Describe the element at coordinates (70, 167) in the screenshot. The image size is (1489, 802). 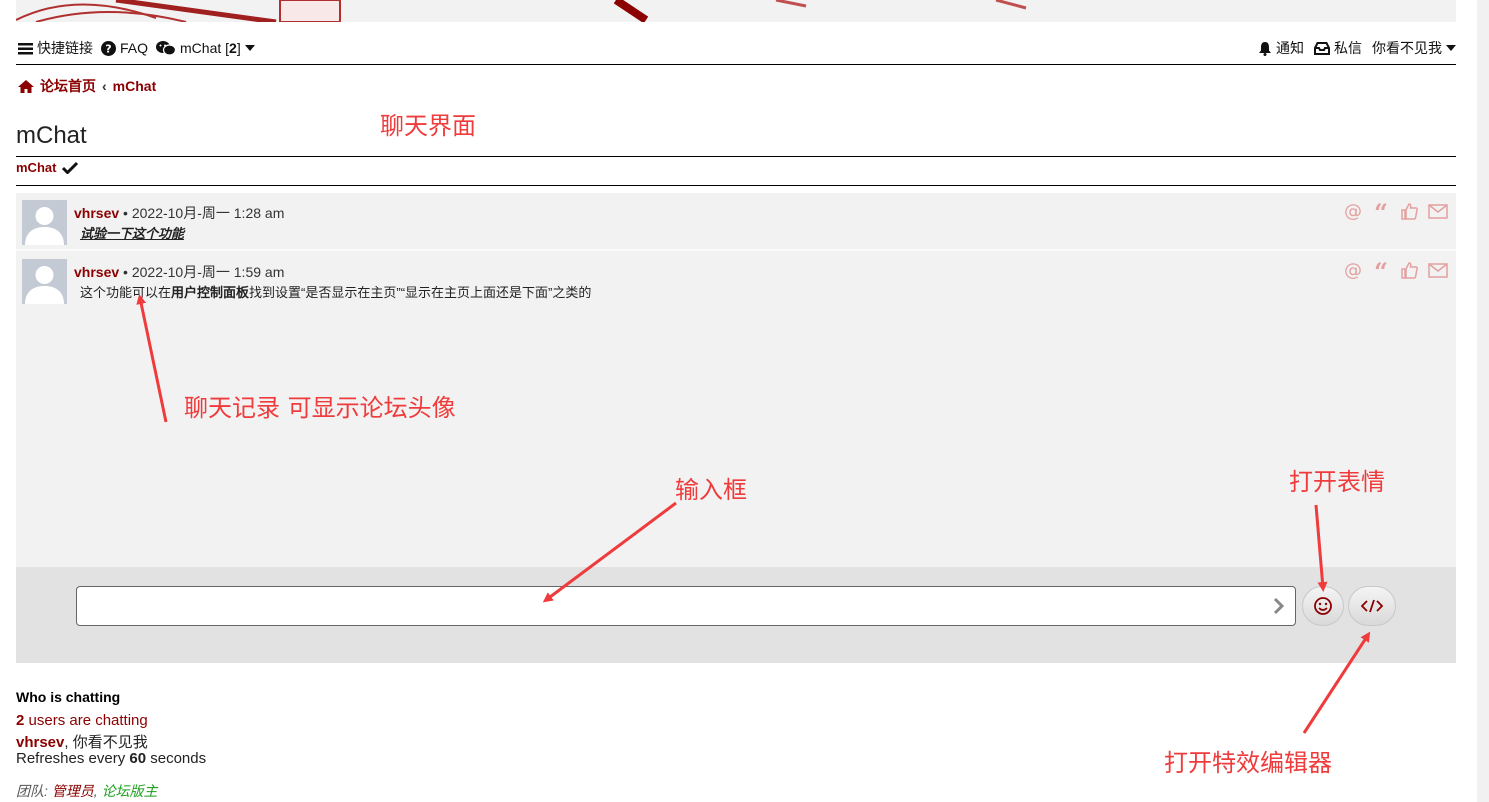
I see `checkmark-icon` at that location.